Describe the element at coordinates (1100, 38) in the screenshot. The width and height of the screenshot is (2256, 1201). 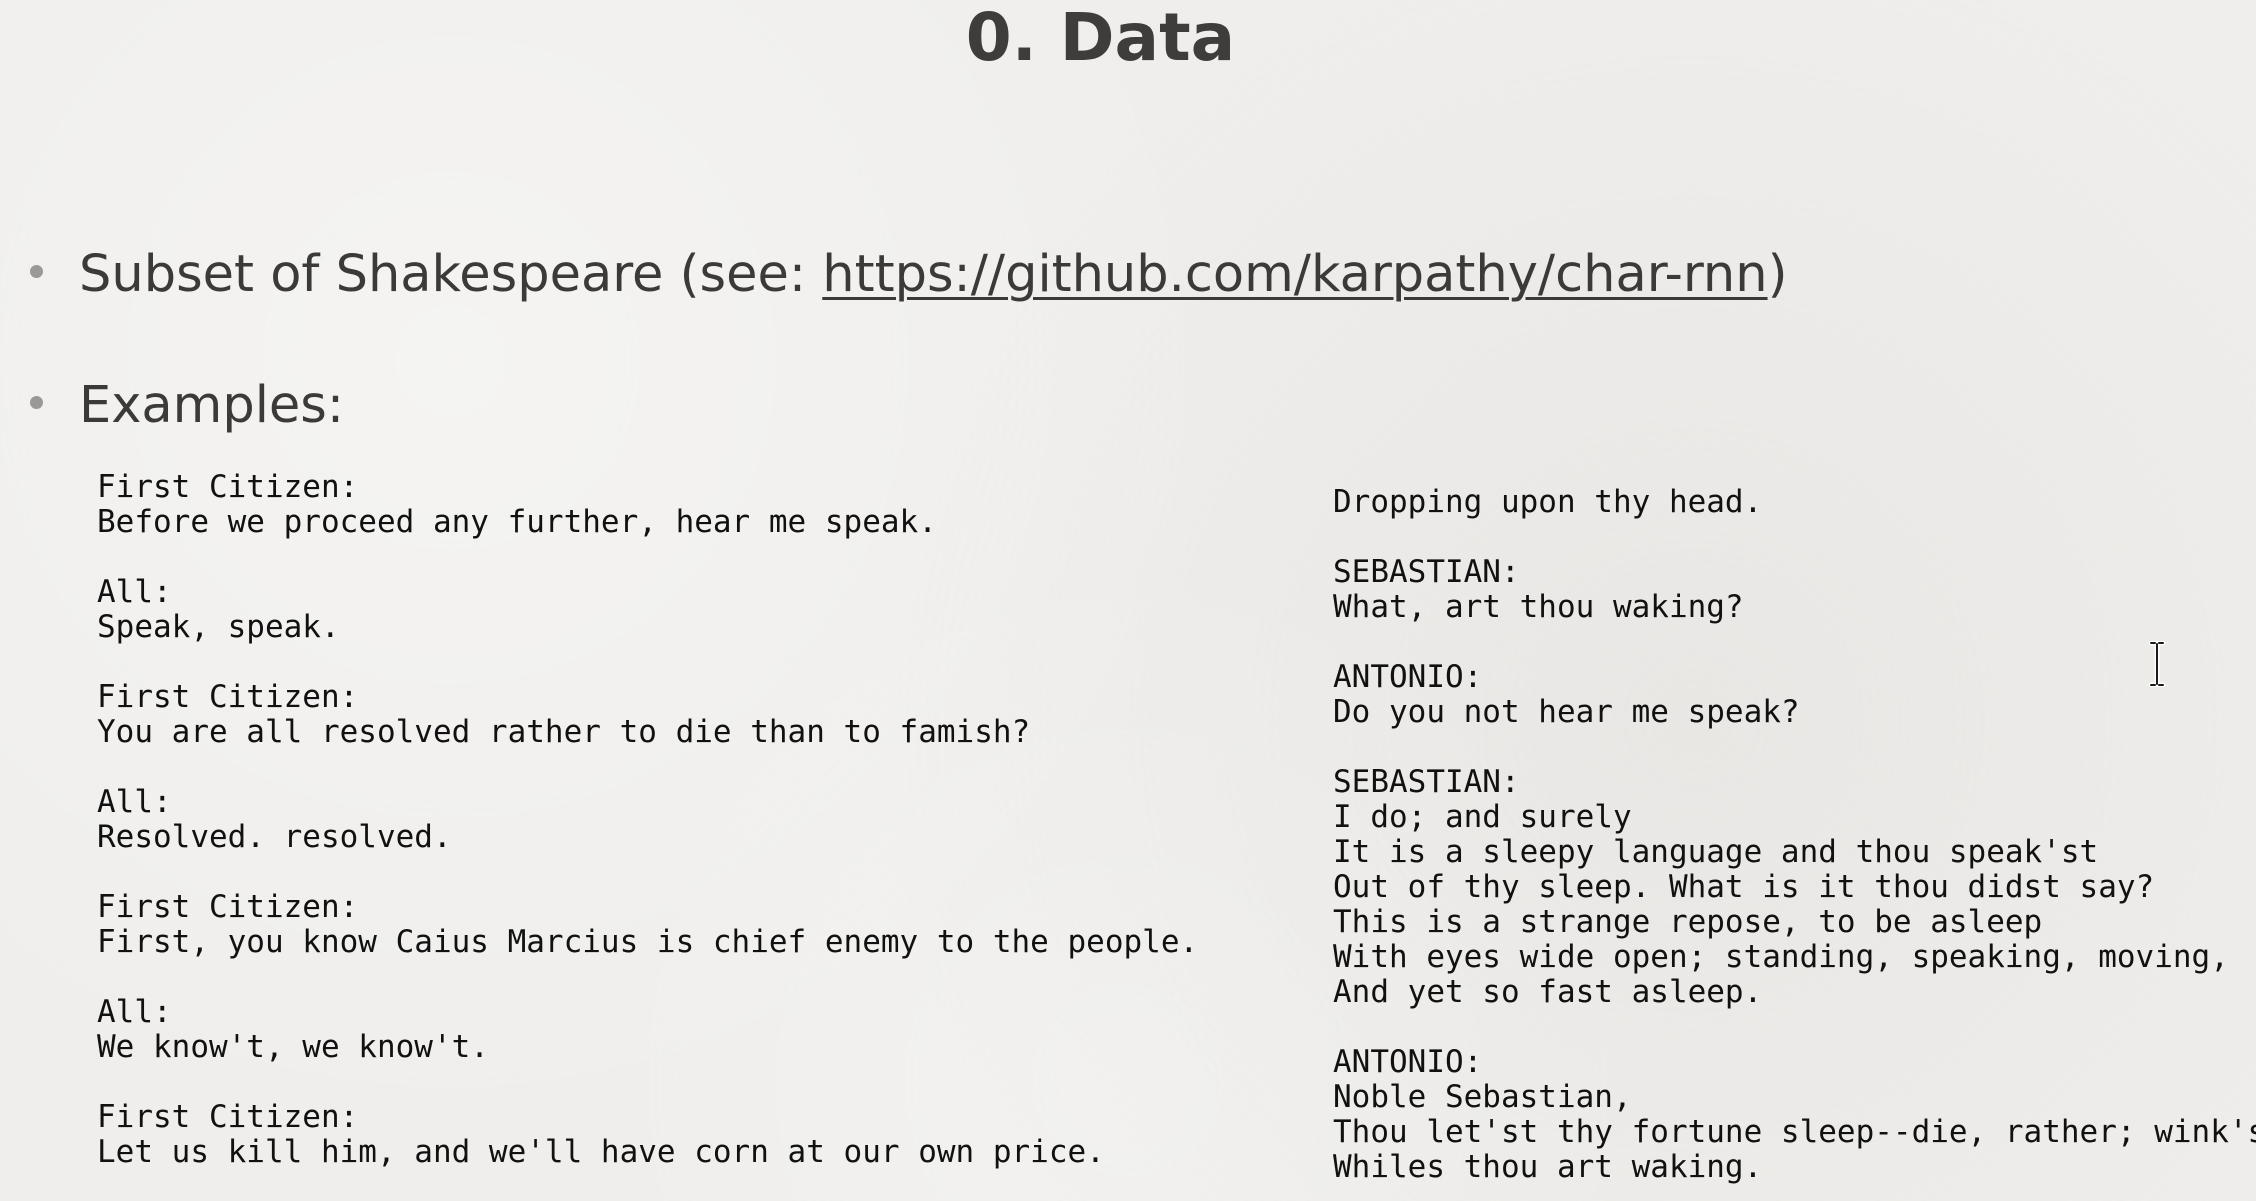
I see `slide-title: 0. Data` at that location.